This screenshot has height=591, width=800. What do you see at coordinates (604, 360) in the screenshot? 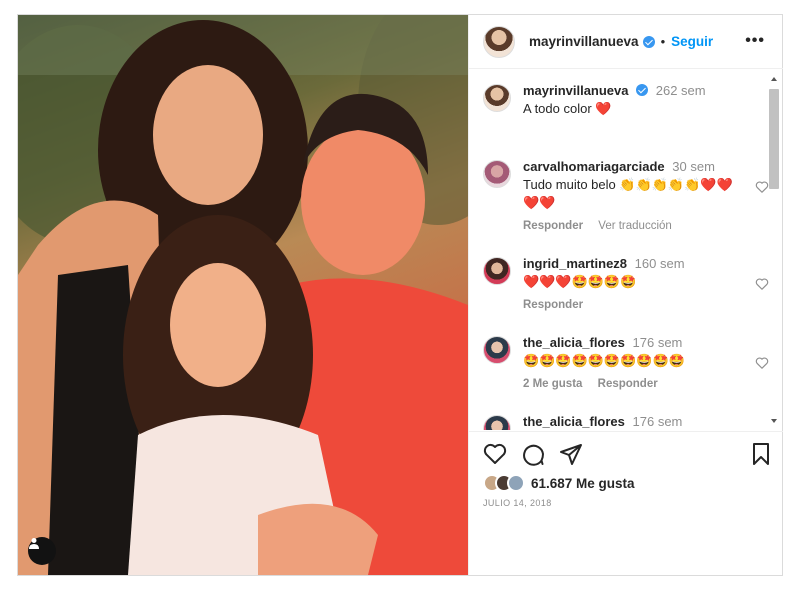
I see `comment-text: 🤩🤩🤩🤩🤩🤩🤩🤩🤩🤩` at bounding box center [604, 360].